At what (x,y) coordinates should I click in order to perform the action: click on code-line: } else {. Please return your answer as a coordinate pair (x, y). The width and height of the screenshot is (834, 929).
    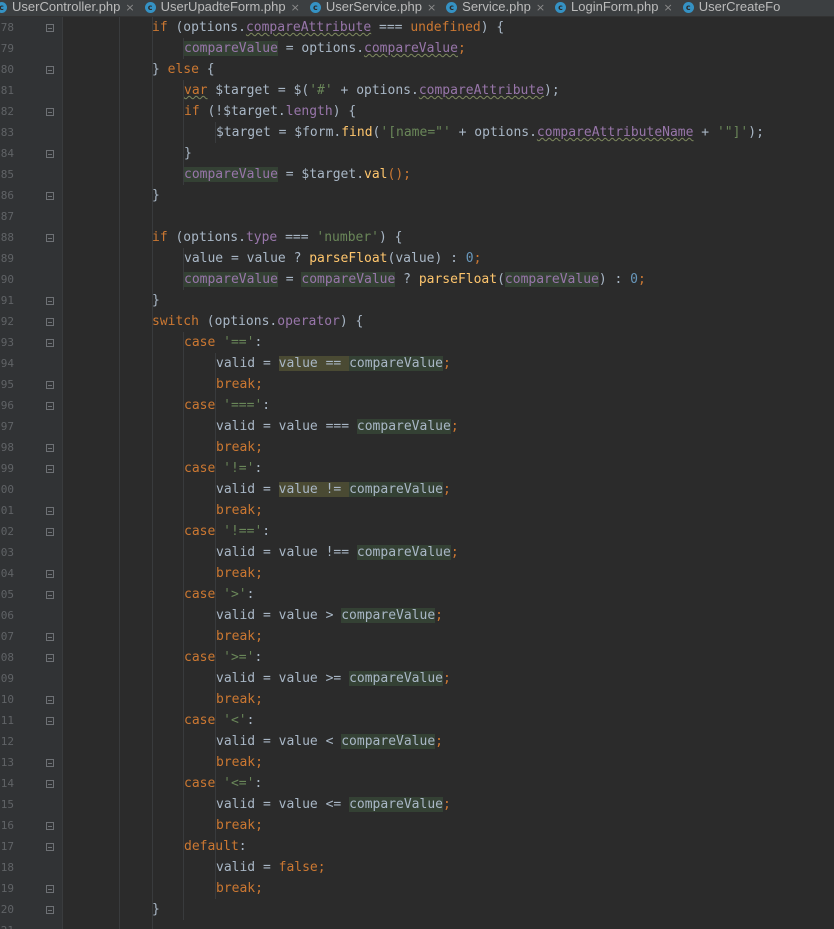
    Looking at the image, I should click on (183, 69).